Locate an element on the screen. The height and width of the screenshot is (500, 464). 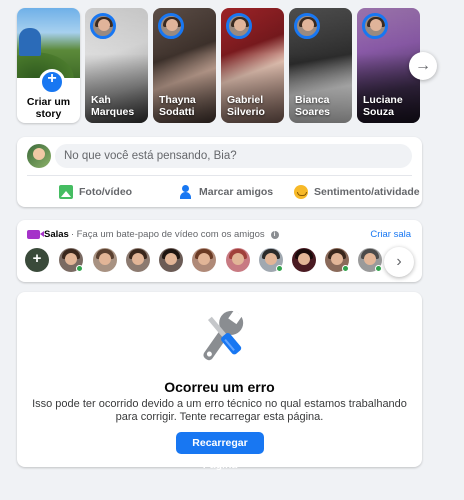
feeling-activity-label: Sentimento/atividade is located at coordinates (367, 192).